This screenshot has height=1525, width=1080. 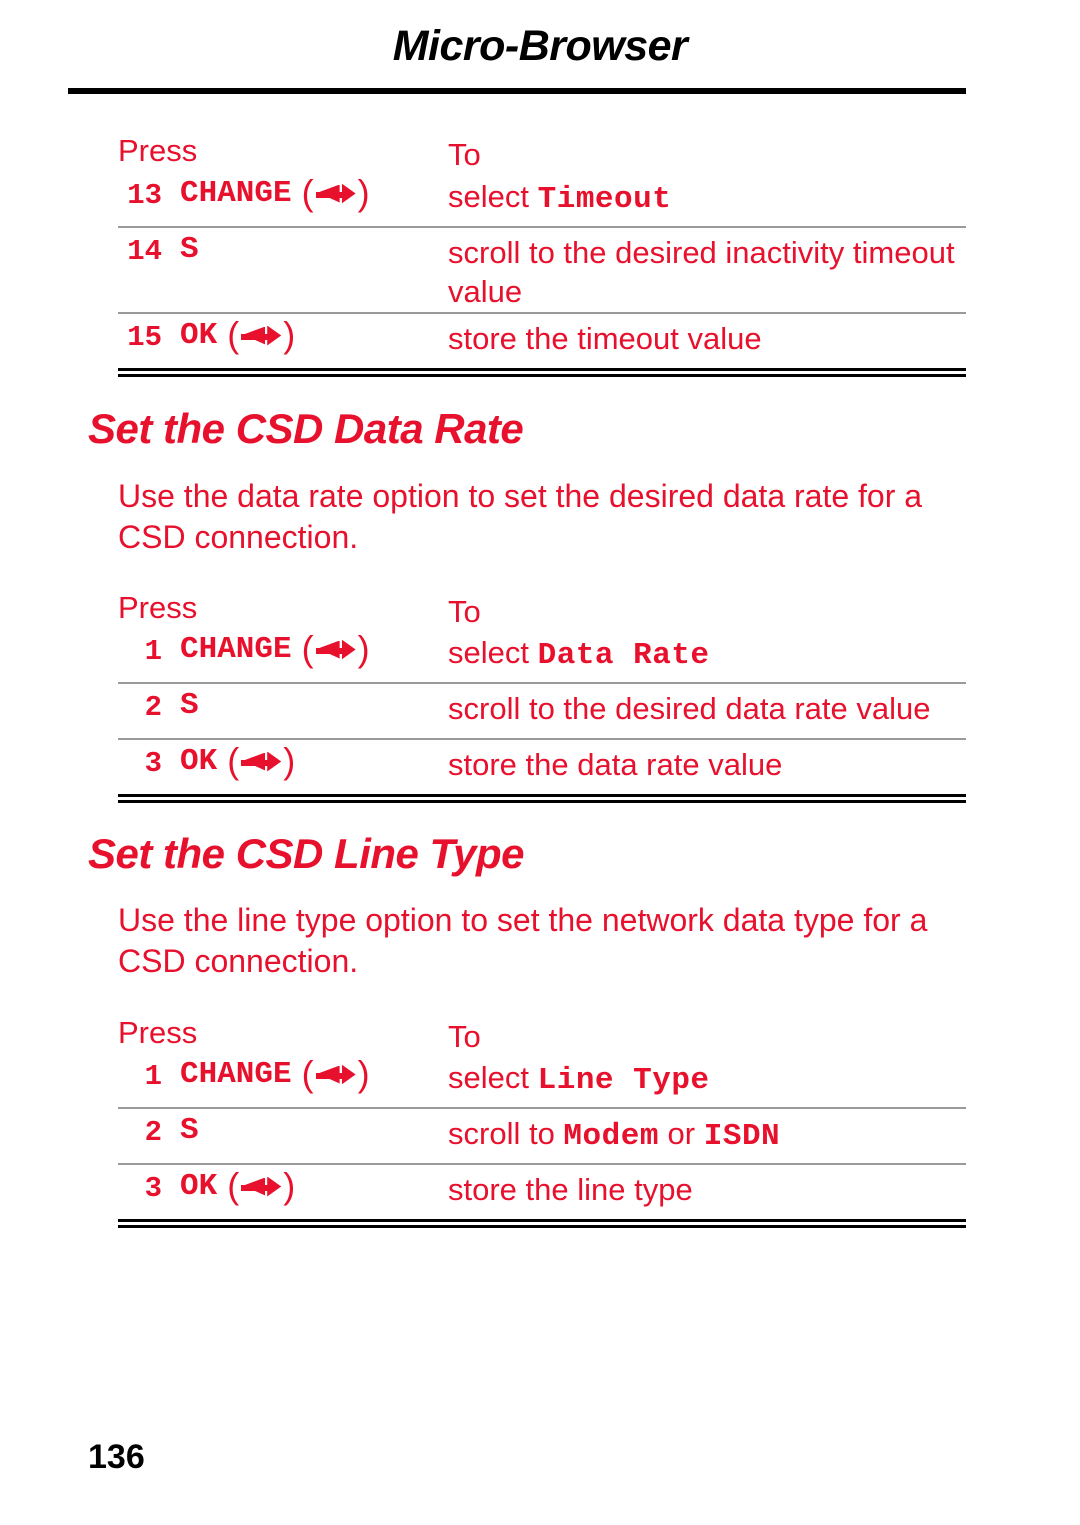 I want to click on to-cell: store the data rate value, so click(x=615, y=764).